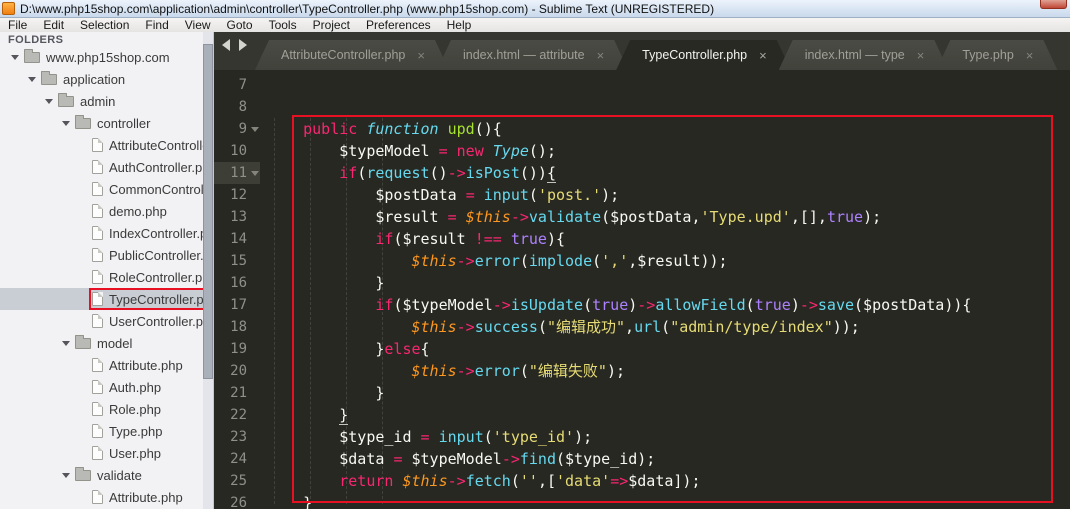 This screenshot has width=1070, height=509. Describe the element at coordinates (106, 431) in the screenshot. I see `tree-item-type-php: Type.php` at that location.